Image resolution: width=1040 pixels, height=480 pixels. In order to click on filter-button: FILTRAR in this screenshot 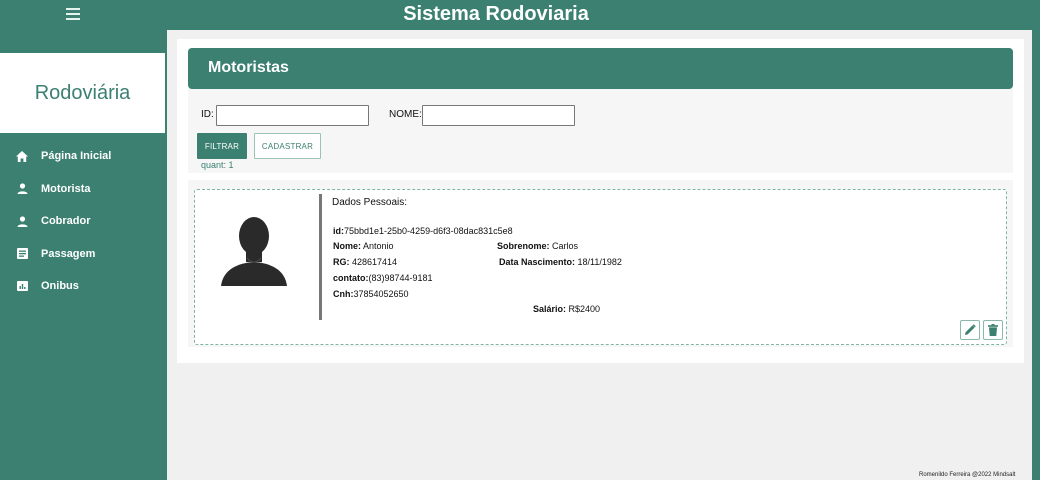, I will do `click(222, 146)`.